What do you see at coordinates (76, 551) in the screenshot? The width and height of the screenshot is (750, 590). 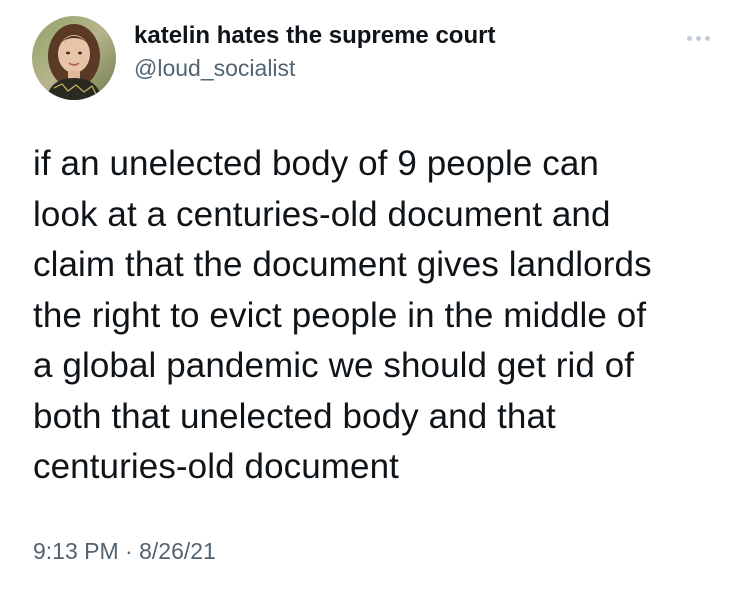 I see `tweet-time: 9:13 PM` at bounding box center [76, 551].